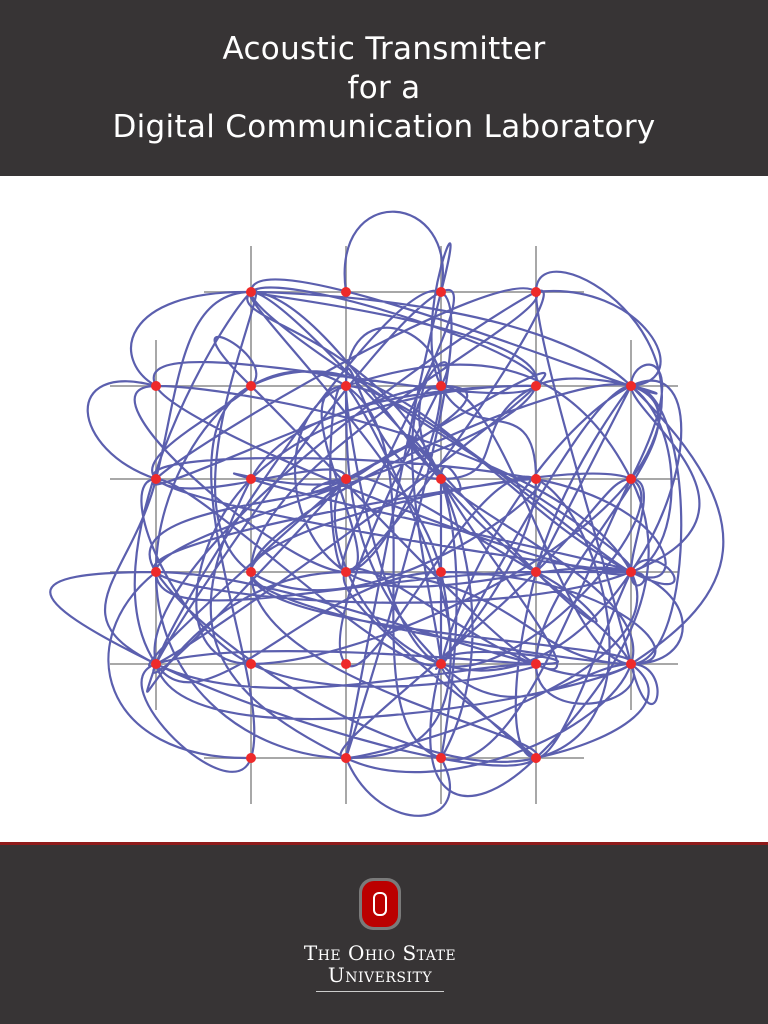  I want to click on university-logo: The Ohio State University, so click(380, 940).